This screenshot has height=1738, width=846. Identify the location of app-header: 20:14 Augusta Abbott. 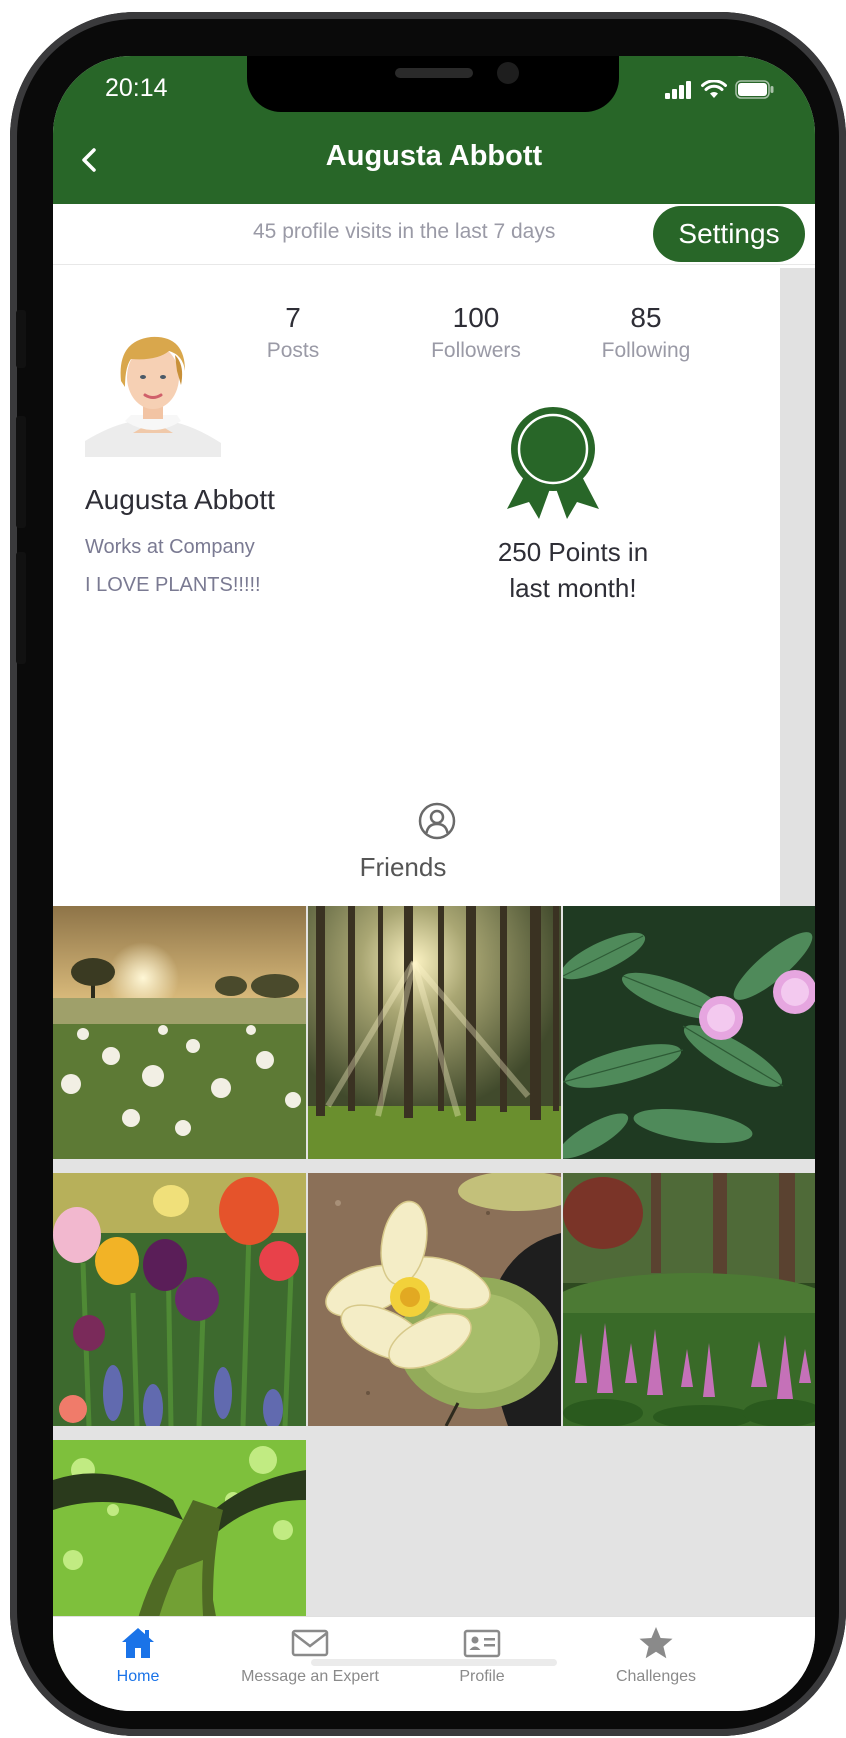
(434, 130).